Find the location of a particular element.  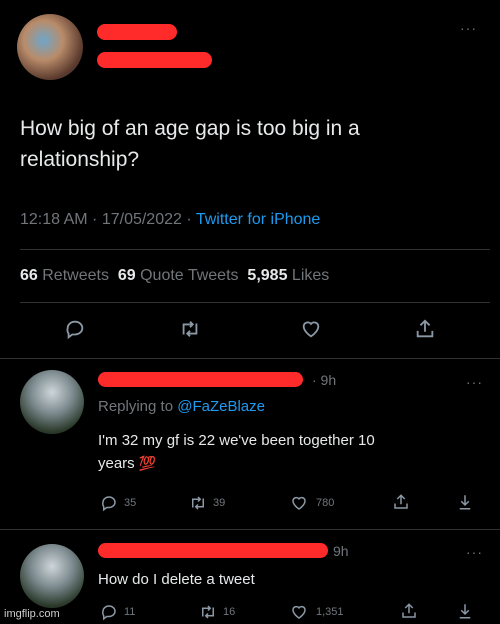

quote-tweets-stat: 69 Quote Tweets is located at coordinates (178, 275).